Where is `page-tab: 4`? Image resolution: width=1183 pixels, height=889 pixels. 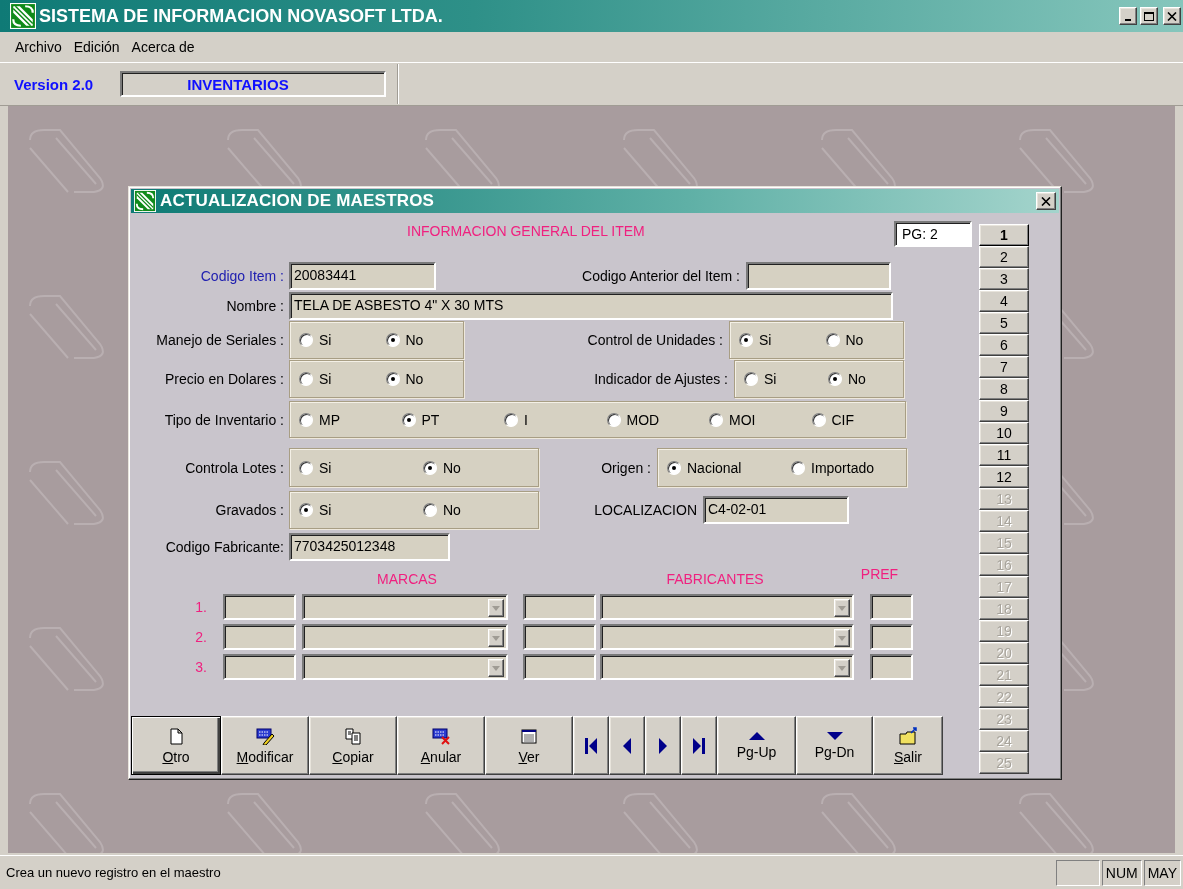 page-tab: 4 is located at coordinates (1004, 301).